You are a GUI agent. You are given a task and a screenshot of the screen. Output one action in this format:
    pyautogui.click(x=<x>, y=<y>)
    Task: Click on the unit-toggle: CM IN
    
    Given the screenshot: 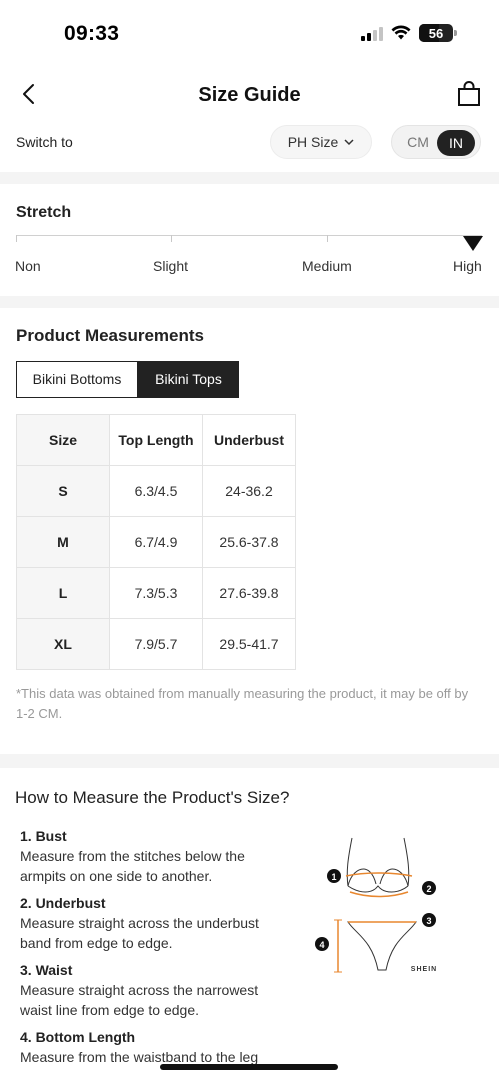 What is the action you would take?
    pyautogui.click(x=436, y=142)
    